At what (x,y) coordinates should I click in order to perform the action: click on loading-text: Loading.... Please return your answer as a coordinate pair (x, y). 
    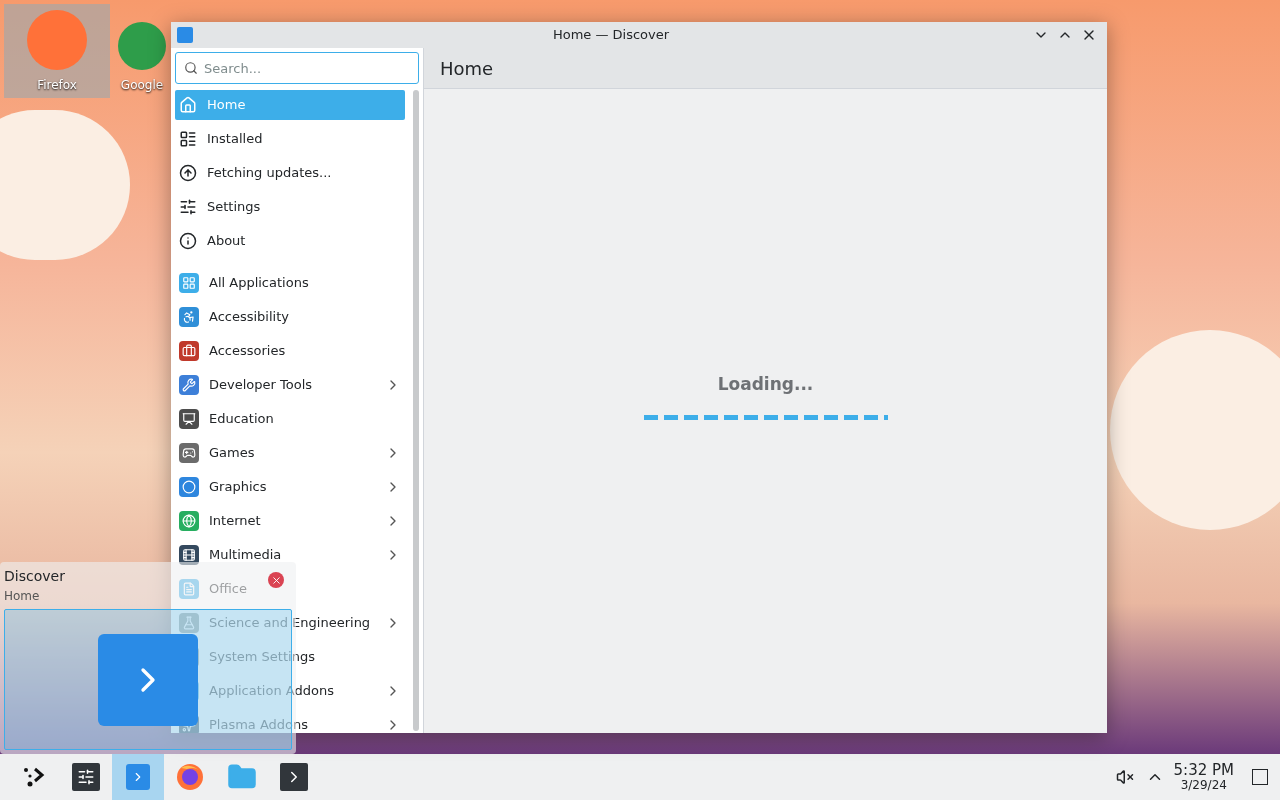
    Looking at the image, I should click on (765, 384).